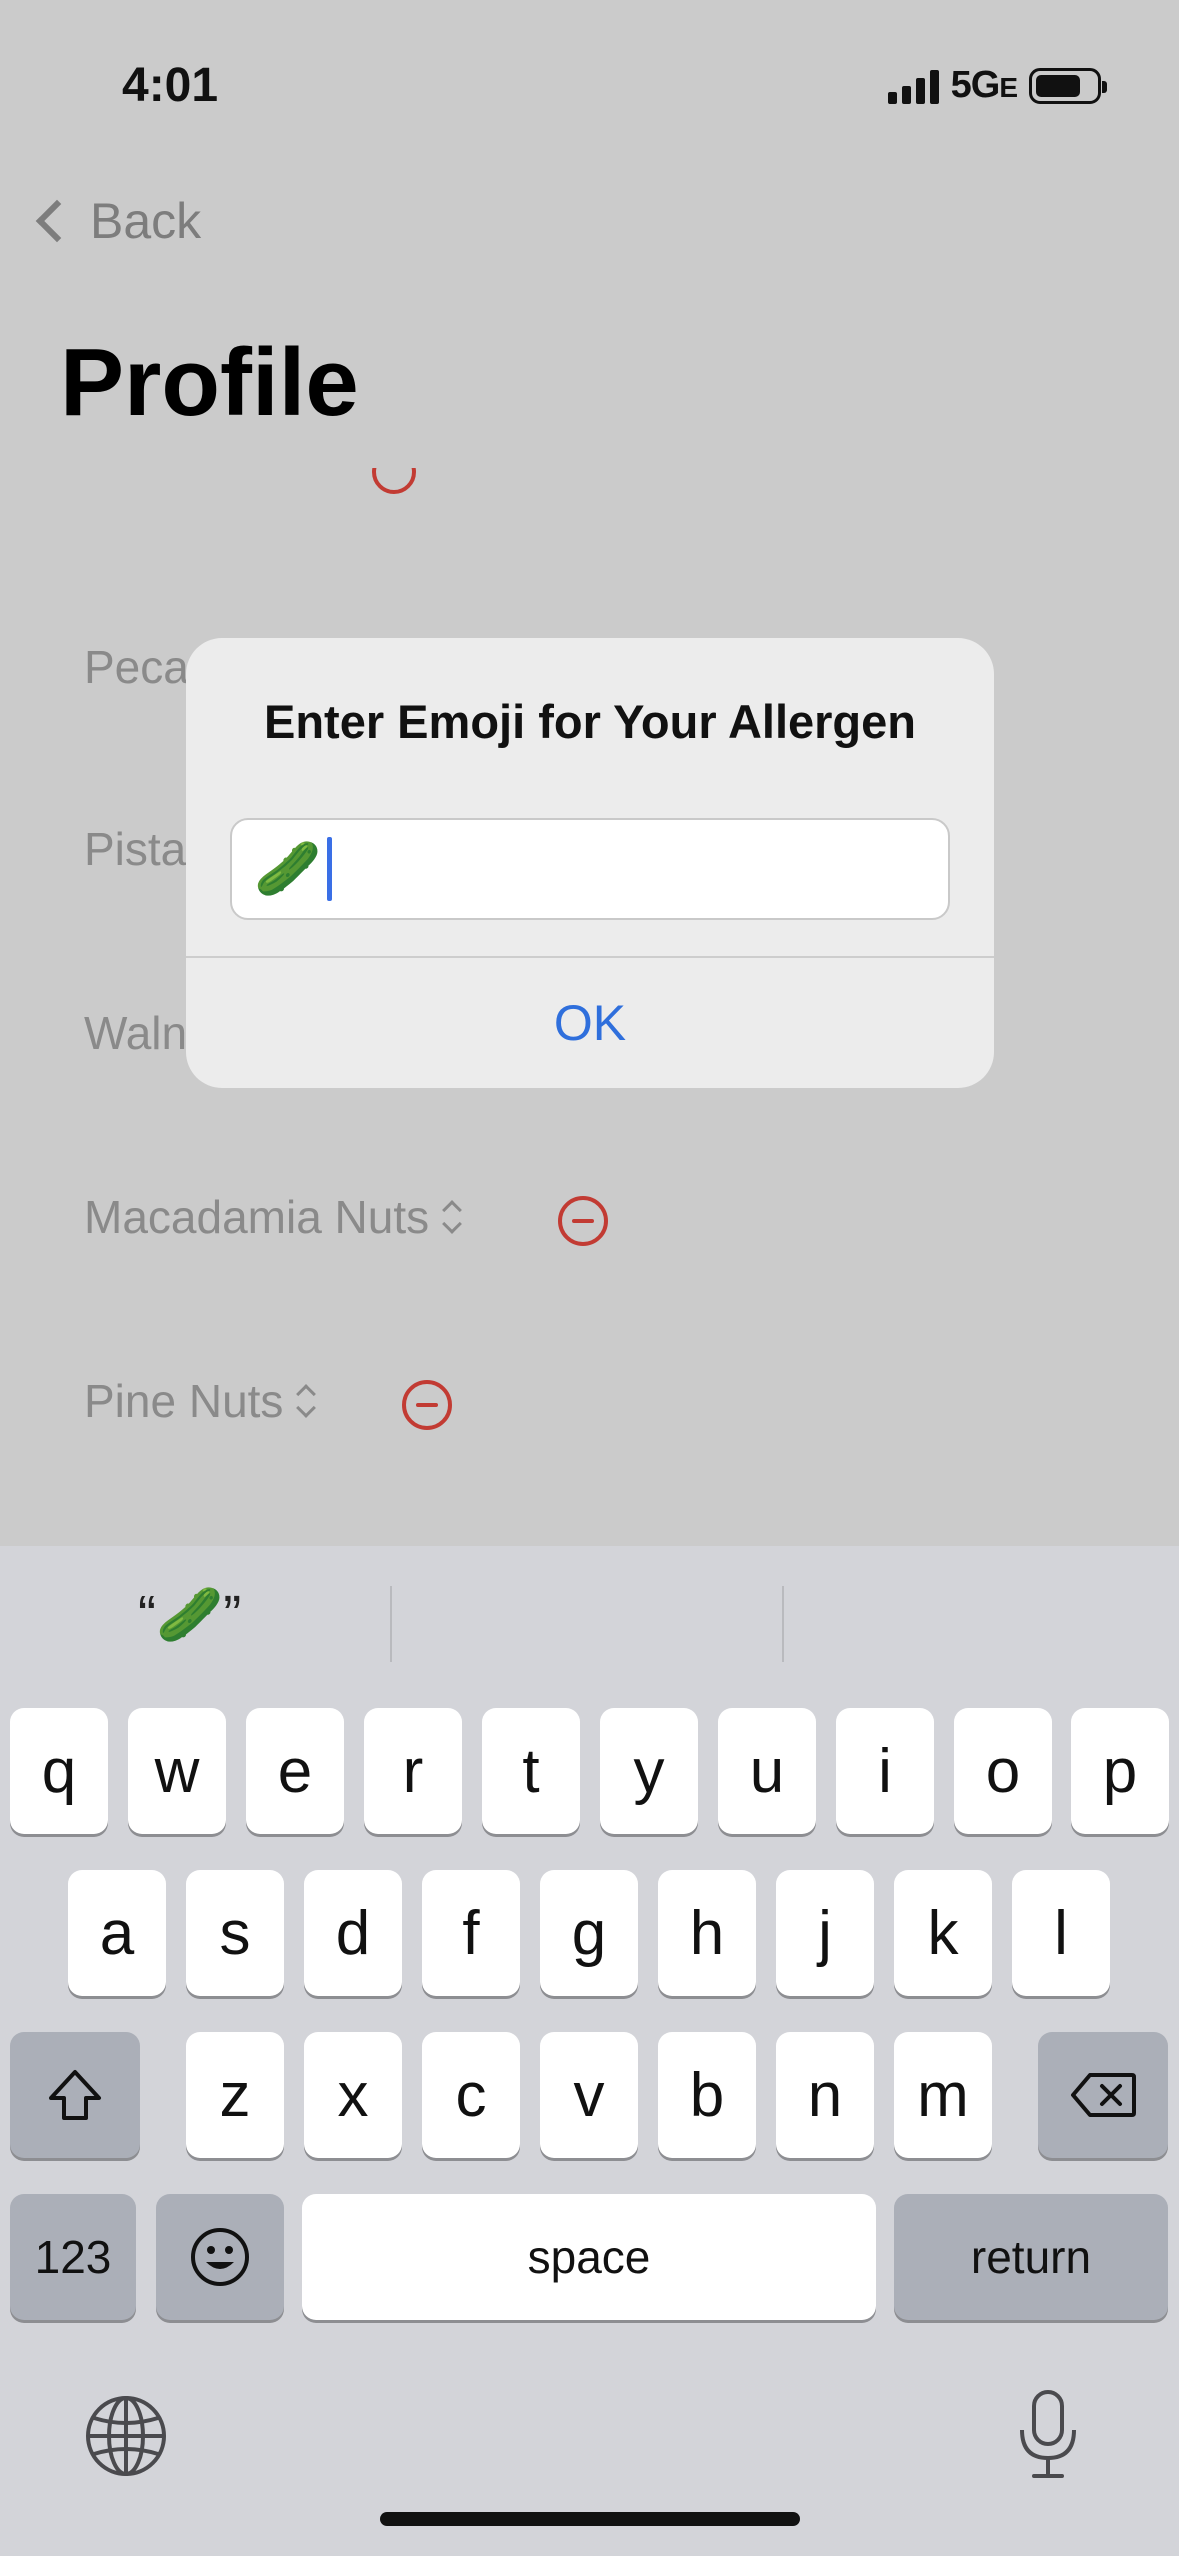 The height and width of the screenshot is (2556, 1179). Describe the element at coordinates (707, 2095) in the screenshot. I see `key-b: b` at that location.